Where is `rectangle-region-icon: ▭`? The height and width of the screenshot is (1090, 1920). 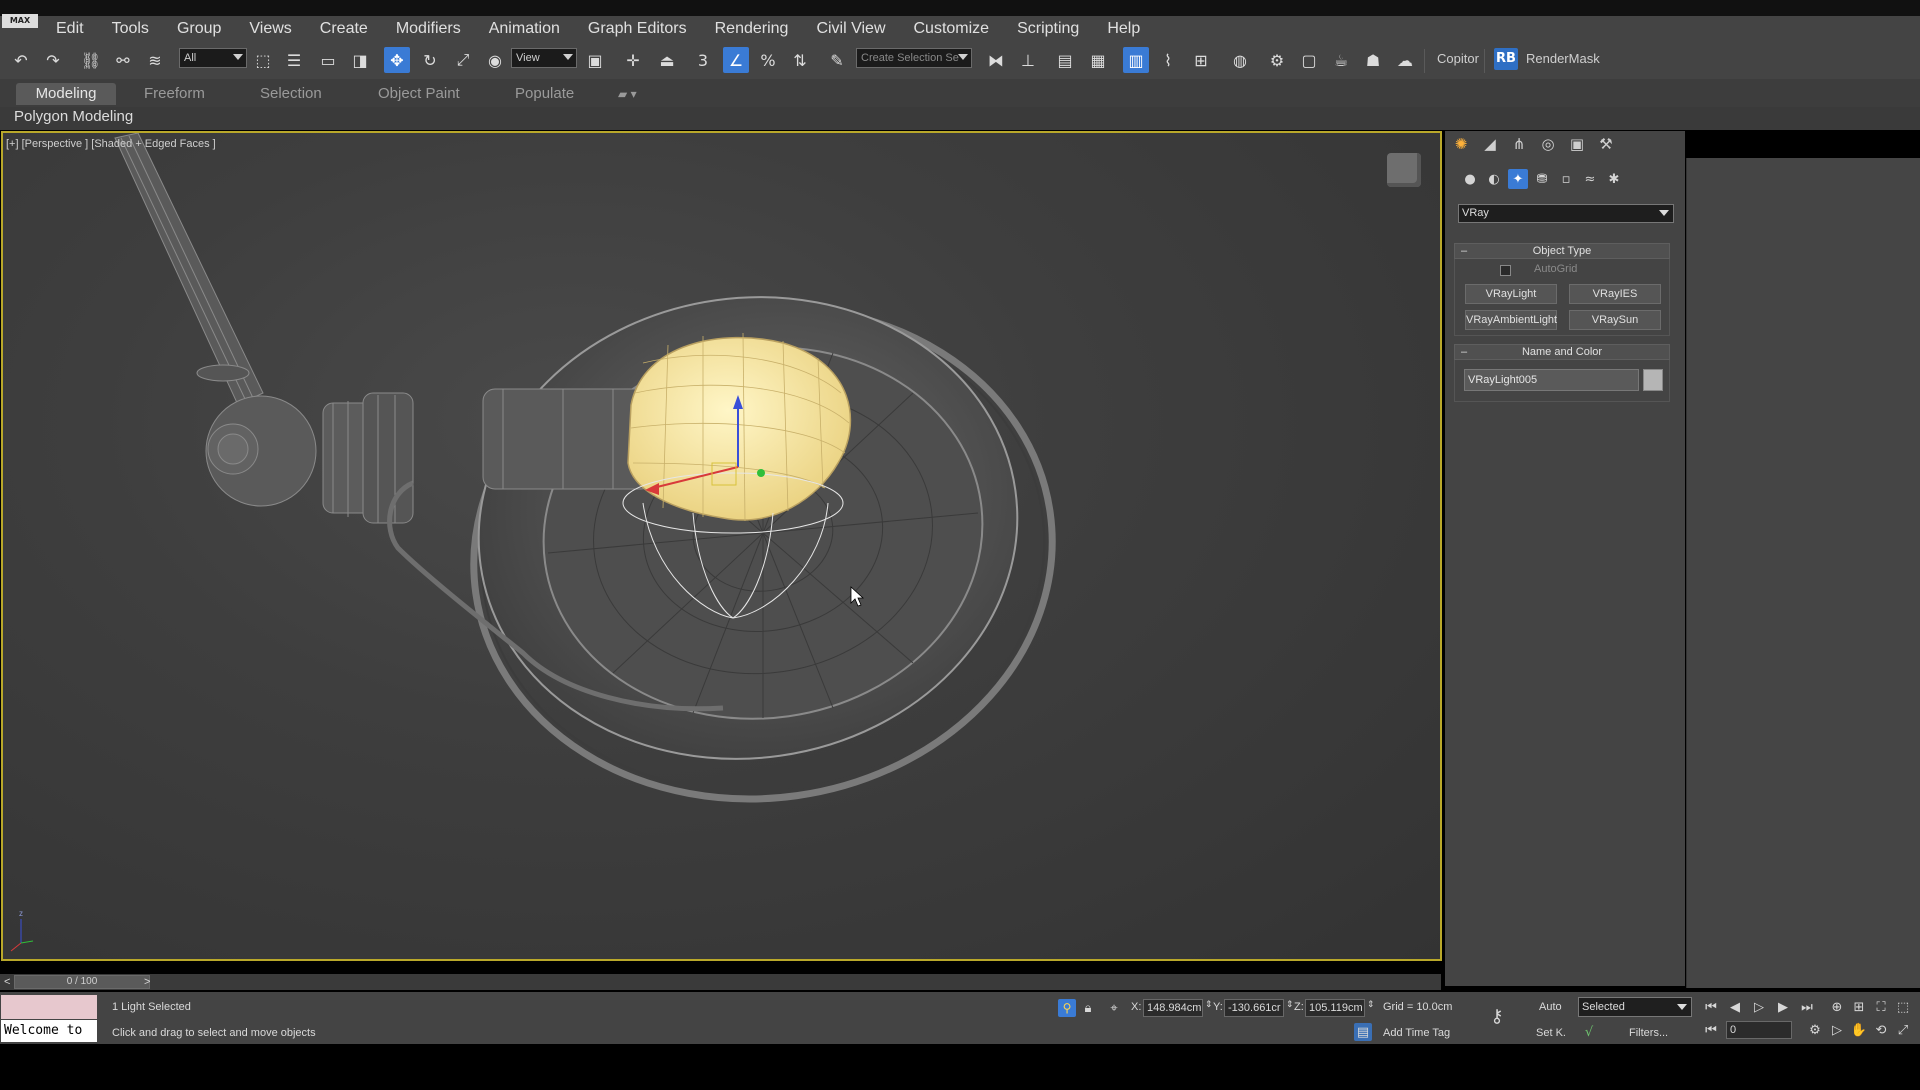
rectangle-region-icon: ▭ is located at coordinates (328, 60).